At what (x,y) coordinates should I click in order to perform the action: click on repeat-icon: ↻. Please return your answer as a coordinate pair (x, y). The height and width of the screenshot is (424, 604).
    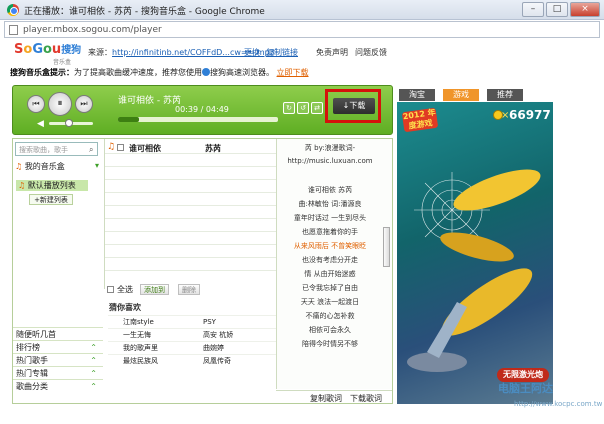
    Looking at the image, I should click on (289, 108).